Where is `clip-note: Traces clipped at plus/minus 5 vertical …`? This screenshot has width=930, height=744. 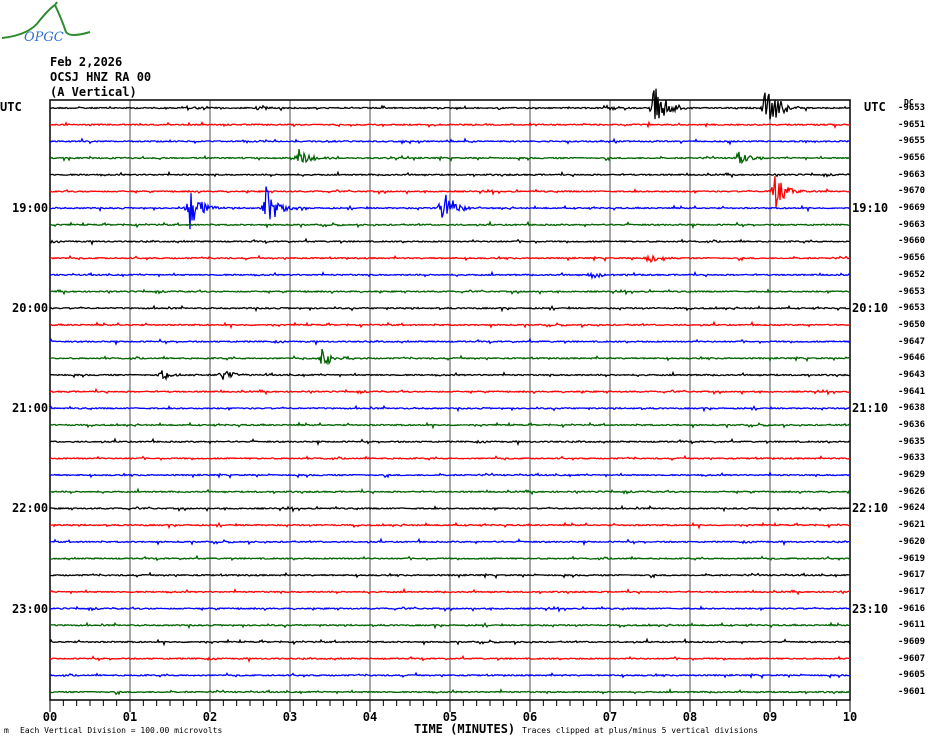 clip-note: Traces clipped at plus/minus 5 vertical … is located at coordinates (640, 730).